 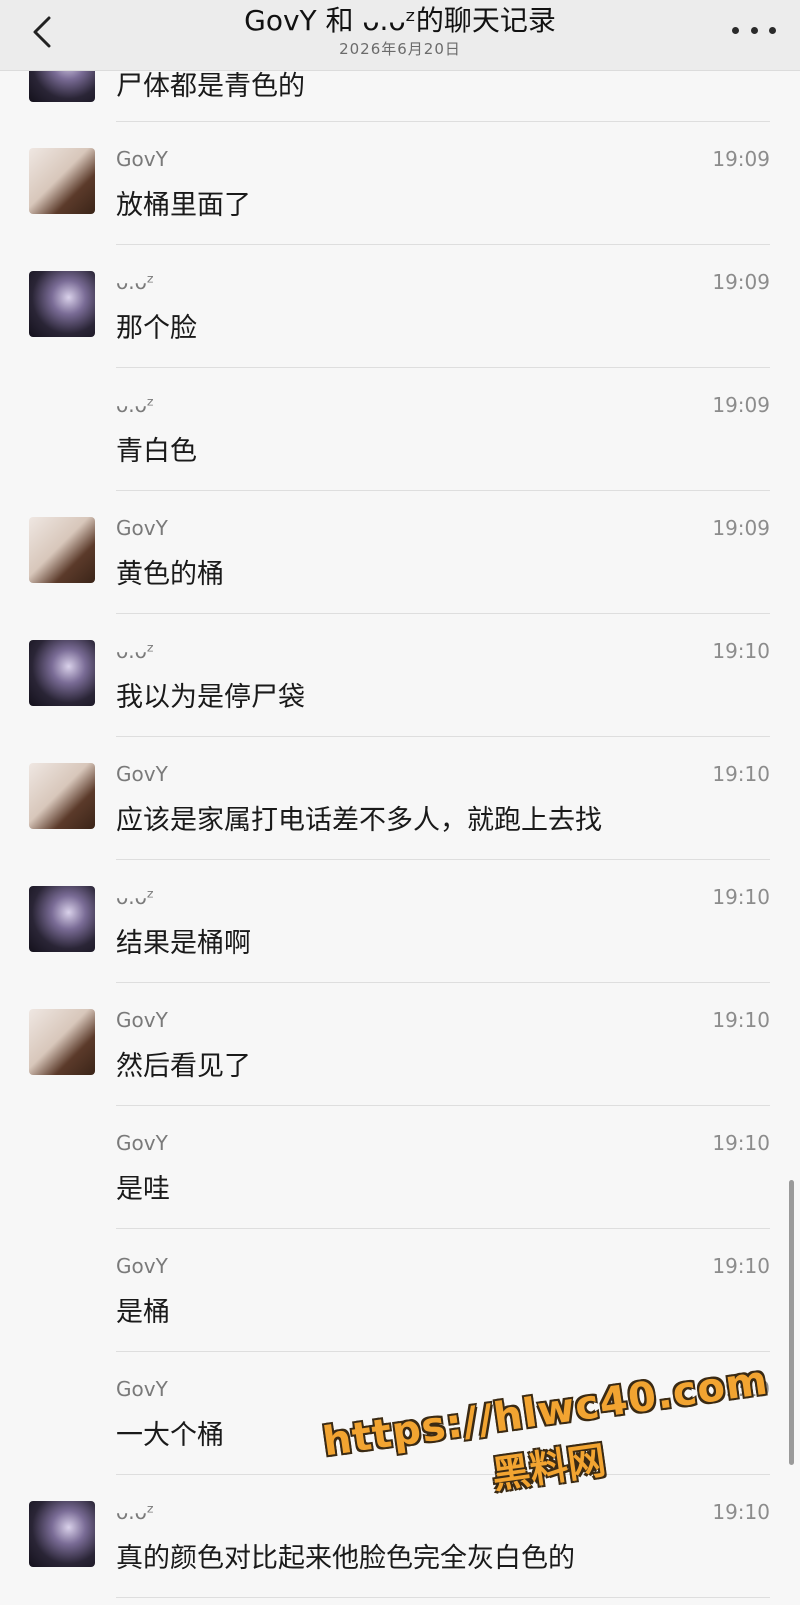 What do you see at coordinates (183, 205) in the screenshot?
I see `message-text: 放桶里面了` at bounding box center [183, 205].